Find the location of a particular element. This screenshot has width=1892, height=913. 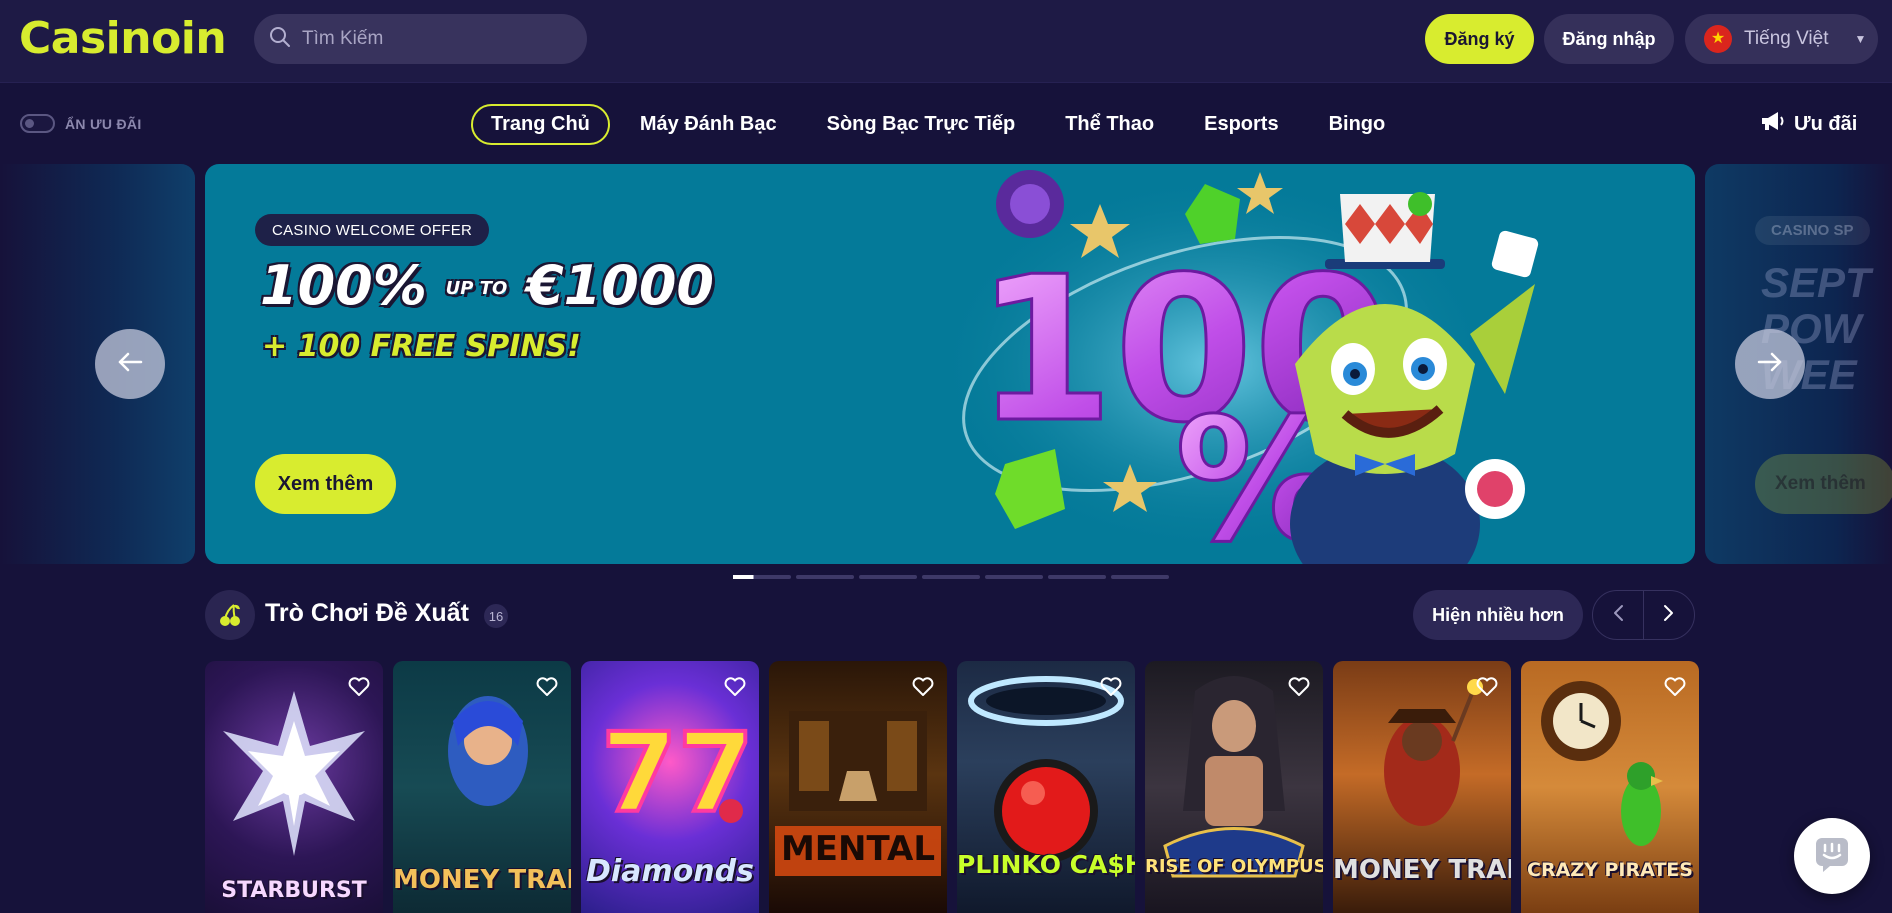

chat-icon is located at coordinates (1832, 856).